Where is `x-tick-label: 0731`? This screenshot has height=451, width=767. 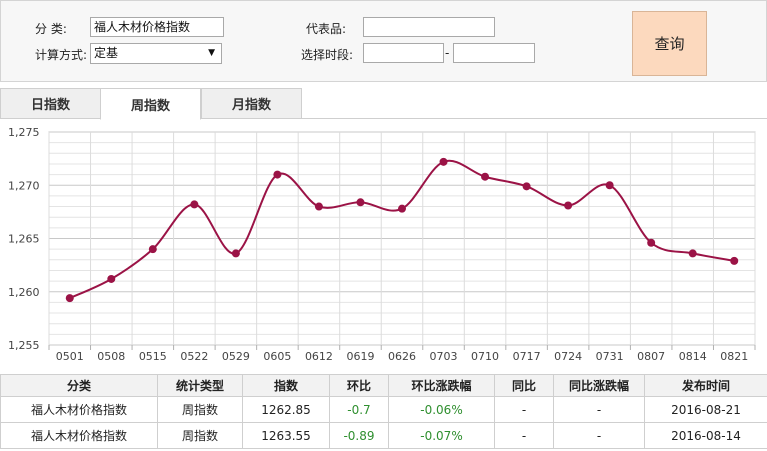
x-tick-label: 0731 is located at coordinates (610, 356).